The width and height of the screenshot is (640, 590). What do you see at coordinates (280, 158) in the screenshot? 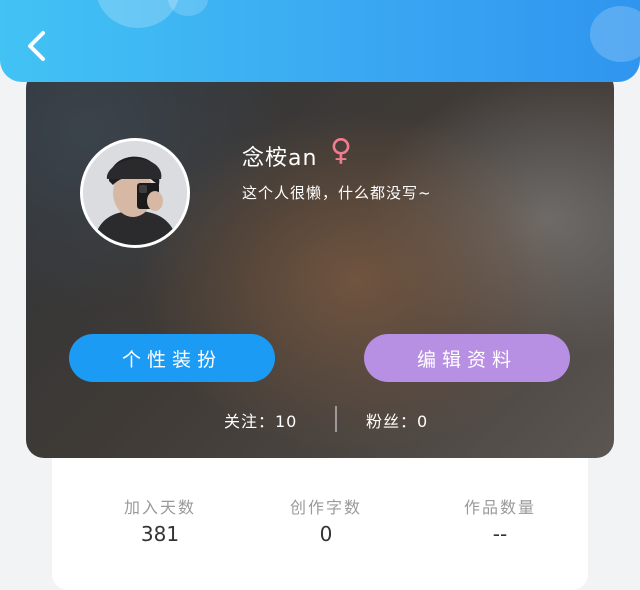
I see `username: 念桉an` at bounding box center [280, 158].